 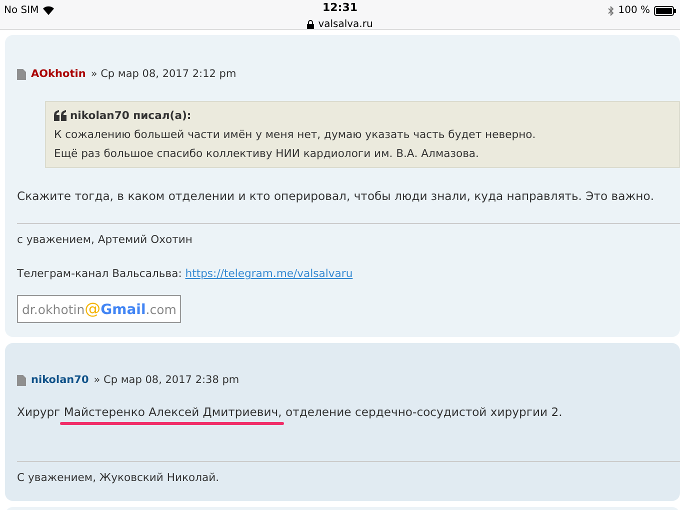 What do you see at coordinates (167, 380) in the screenshot?
I see `post-date: » Ср мар 08, 2017 2:38 pm` at bounding box center [167, 380].